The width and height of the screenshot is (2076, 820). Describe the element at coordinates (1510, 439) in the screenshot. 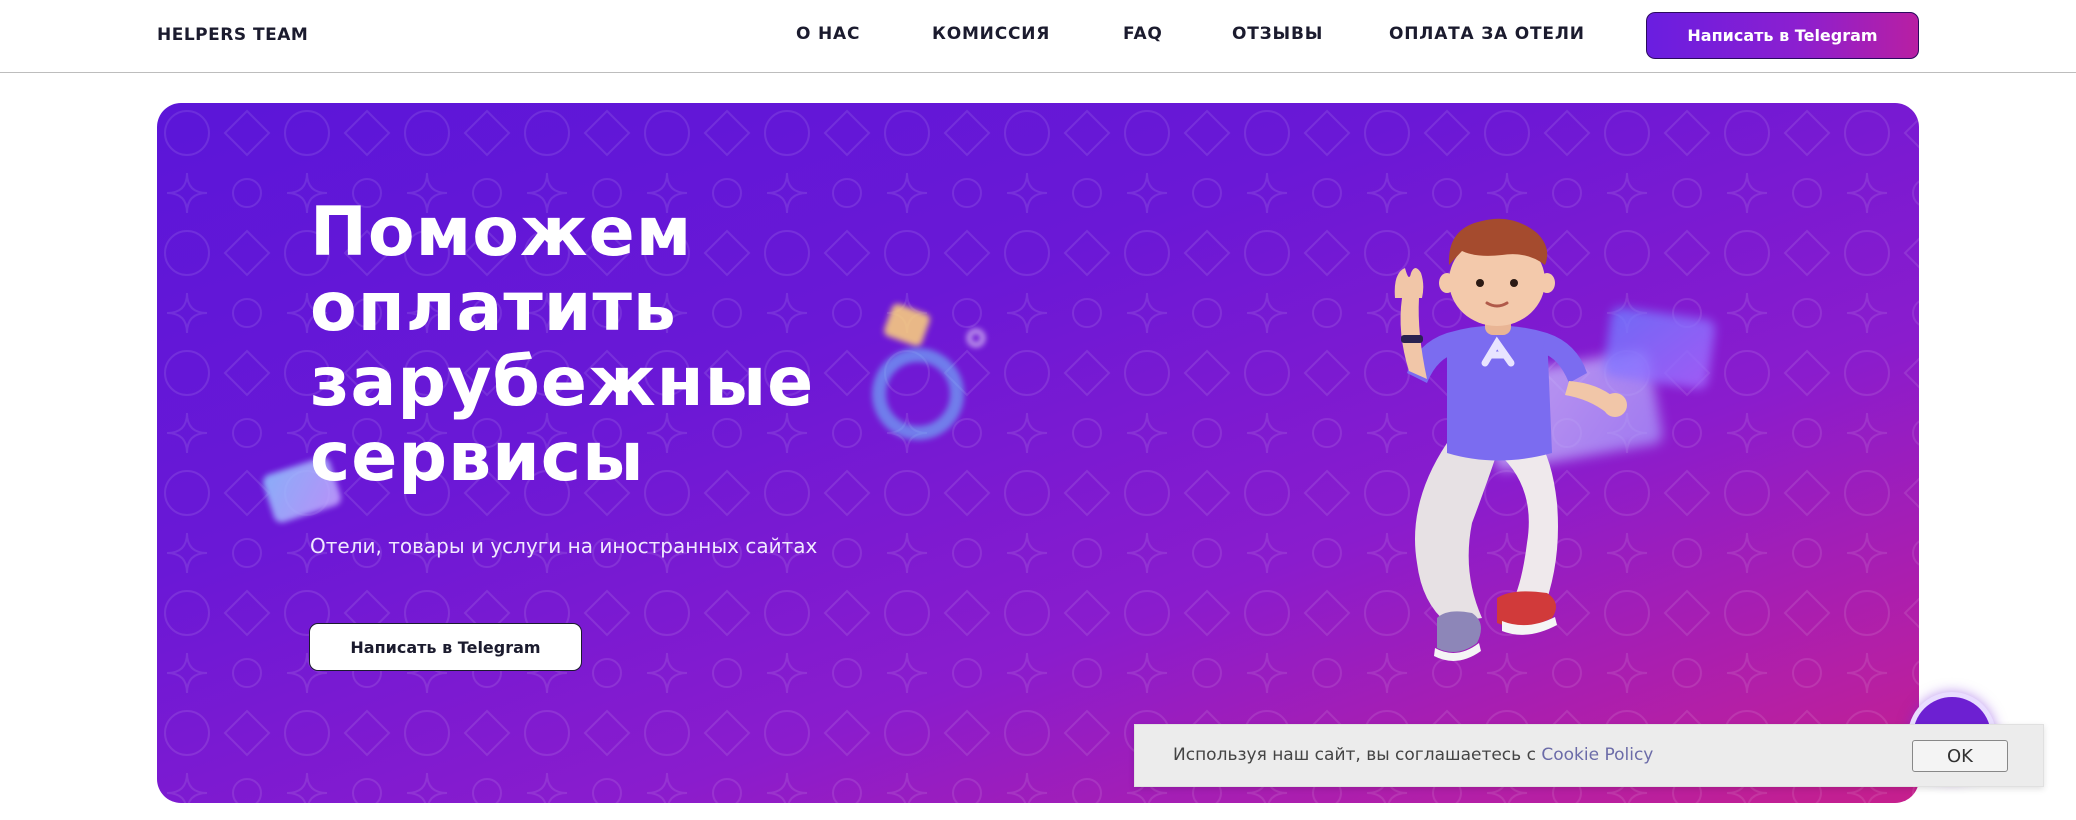

I see `3d-character-illustration` at that location.